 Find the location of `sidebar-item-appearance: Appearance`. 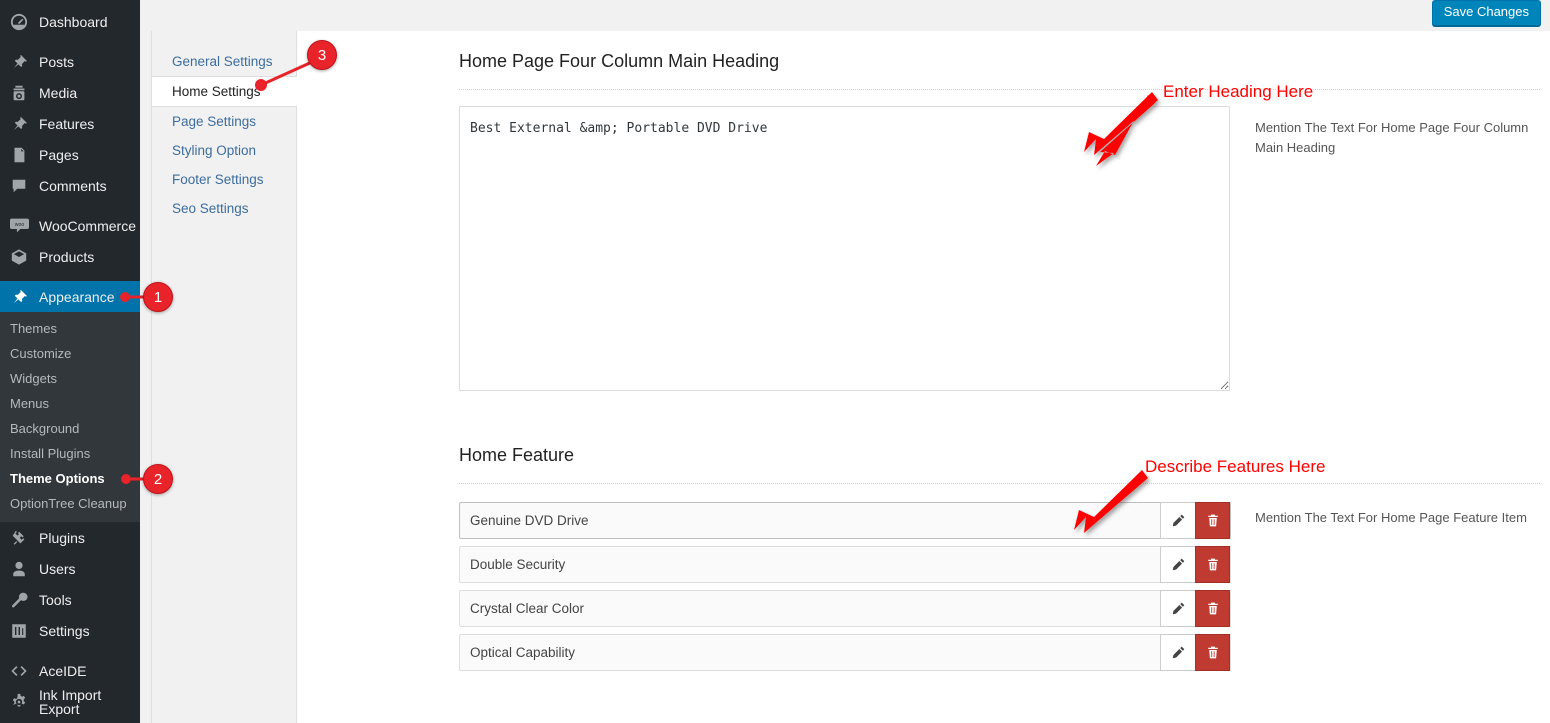

sidebar-item-appearance: Appearance is located at coordinates (70, 296).